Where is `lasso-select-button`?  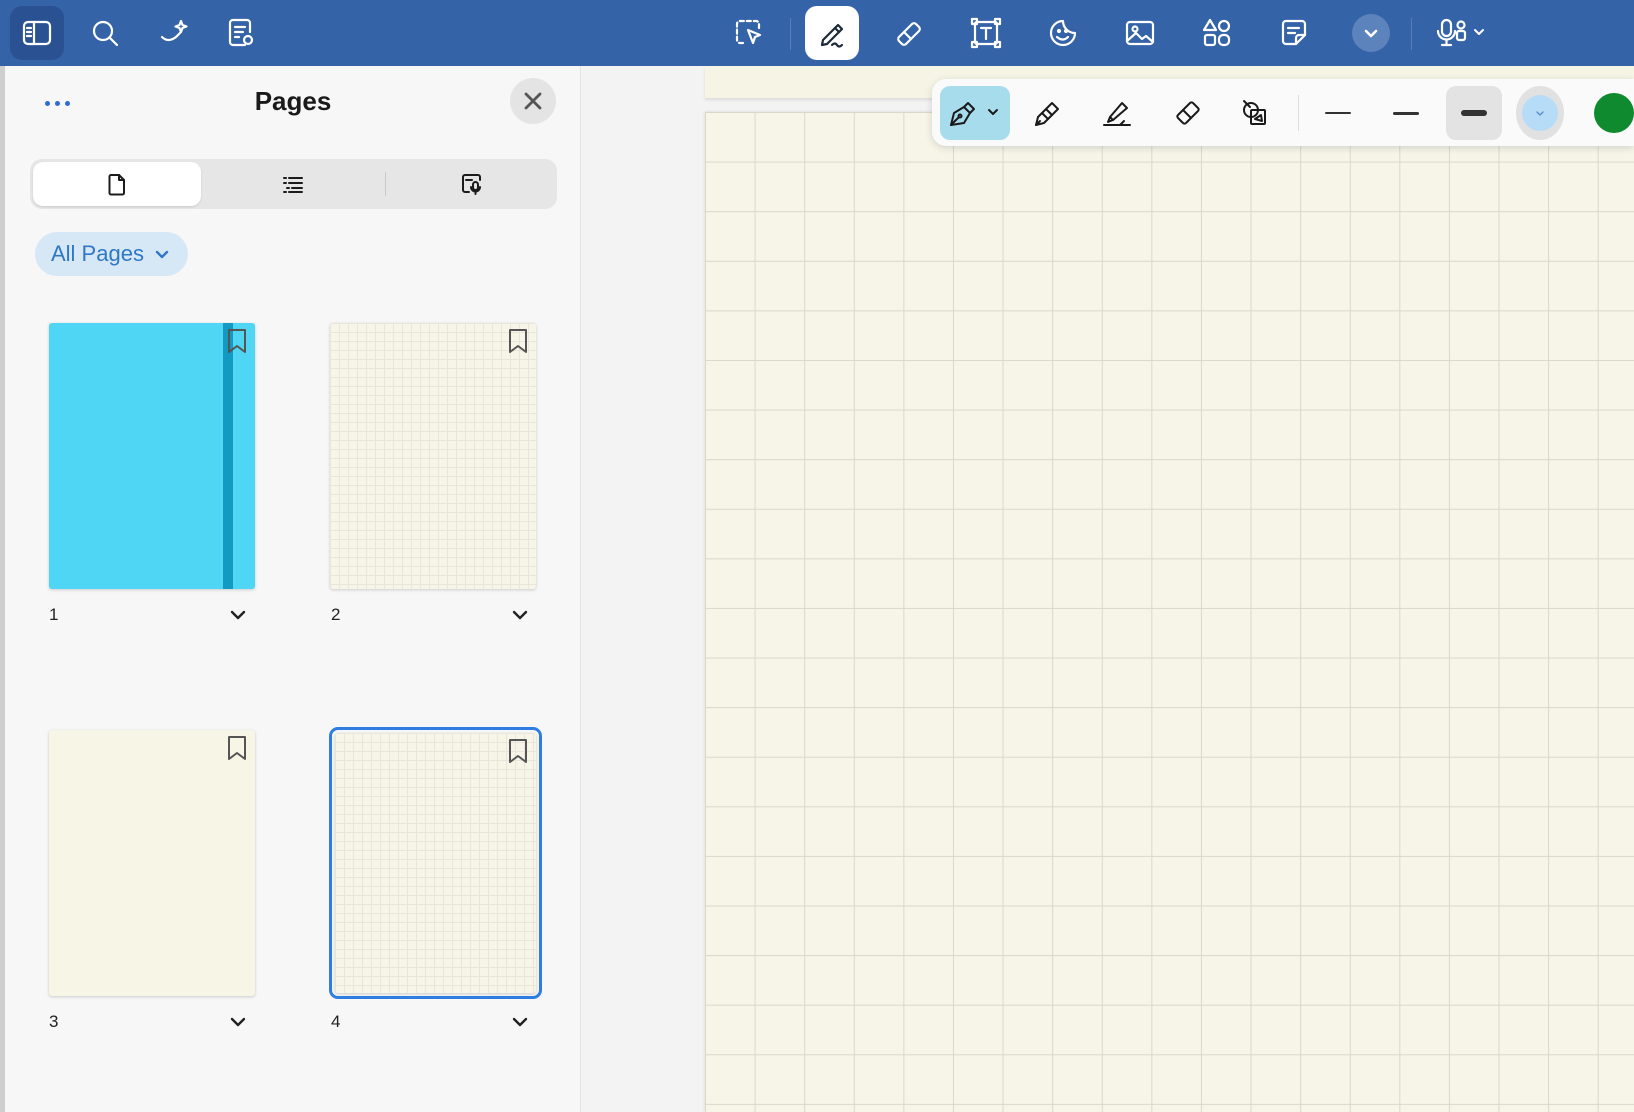 lasso-select-button is located at coordinates (749, 33).